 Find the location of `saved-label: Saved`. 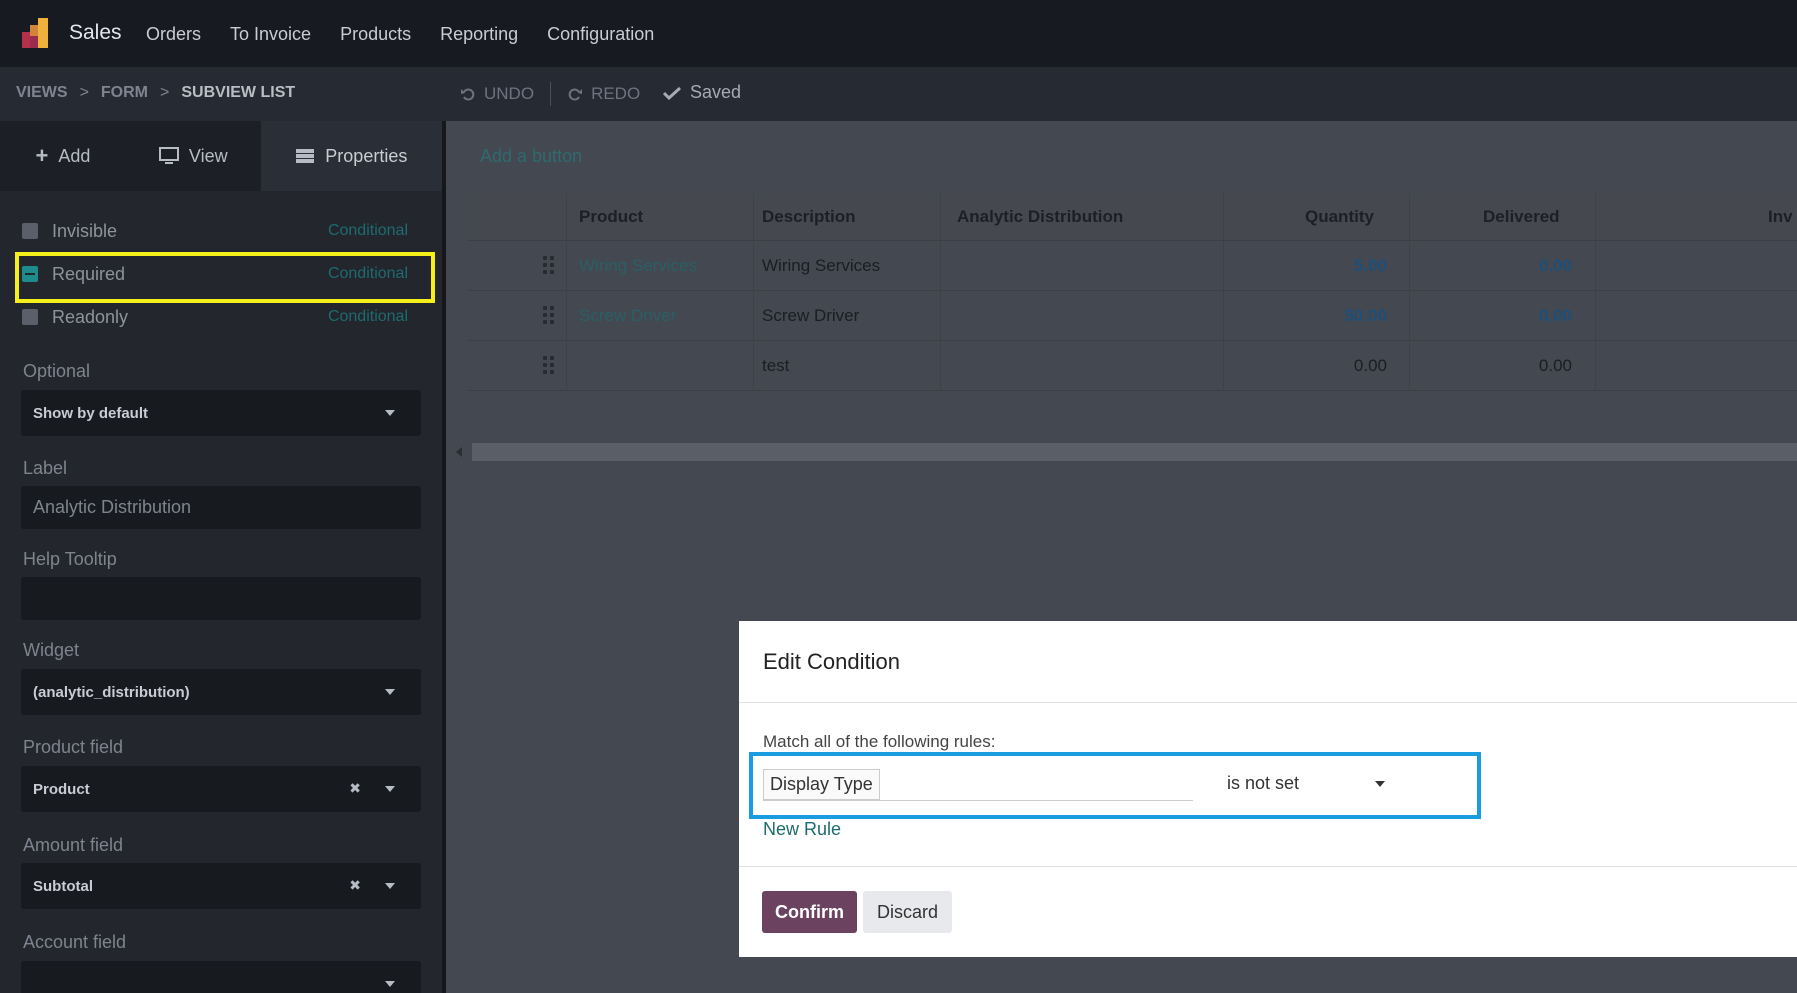

saved-label: Saved is located at coordinates (716, 92).